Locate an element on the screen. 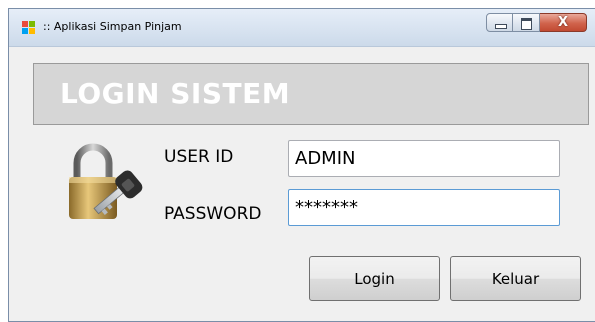 This screenshot has height=322, width=595. minimize-icon is located at coordinates (501, 26).